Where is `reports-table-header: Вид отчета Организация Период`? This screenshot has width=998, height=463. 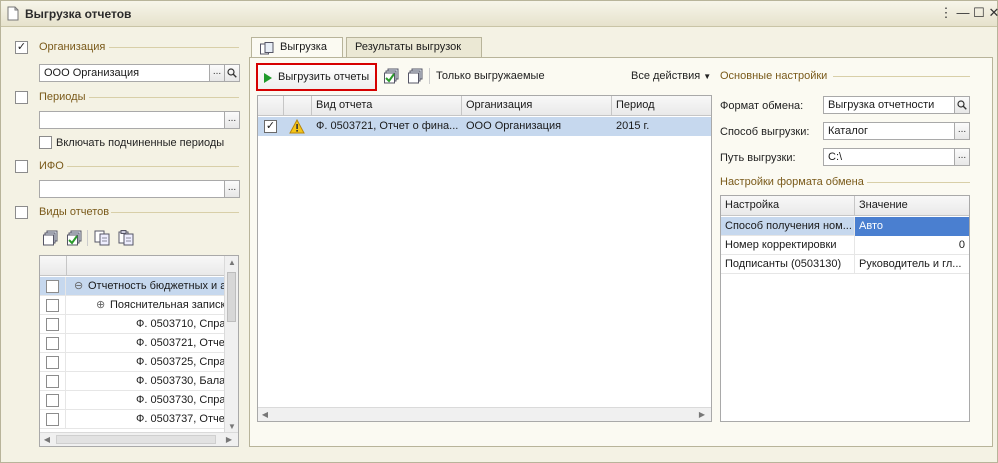 reports-table-header: Вид отчета Организация Период is located at coordinates (484, 106).